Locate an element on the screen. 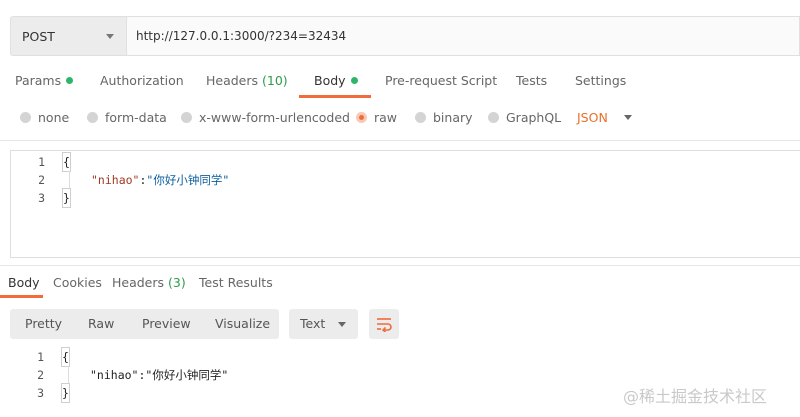 This screenshot has width=800, height=417. response-tab-cookies: Cookies is located at coordinates (77, 282).